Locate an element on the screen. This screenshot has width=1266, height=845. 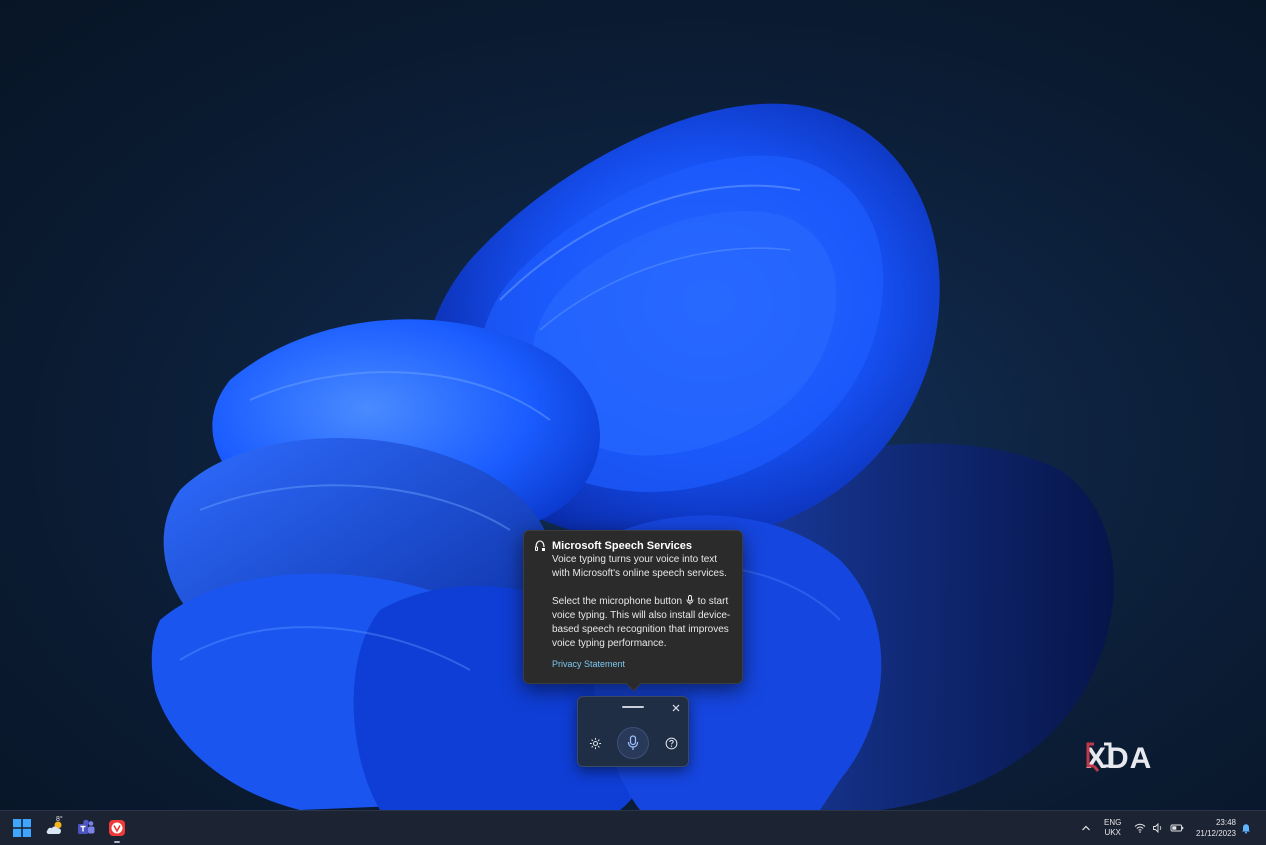
clock: 23:48 21/12/2023 is located at coordinates (1212, 828).